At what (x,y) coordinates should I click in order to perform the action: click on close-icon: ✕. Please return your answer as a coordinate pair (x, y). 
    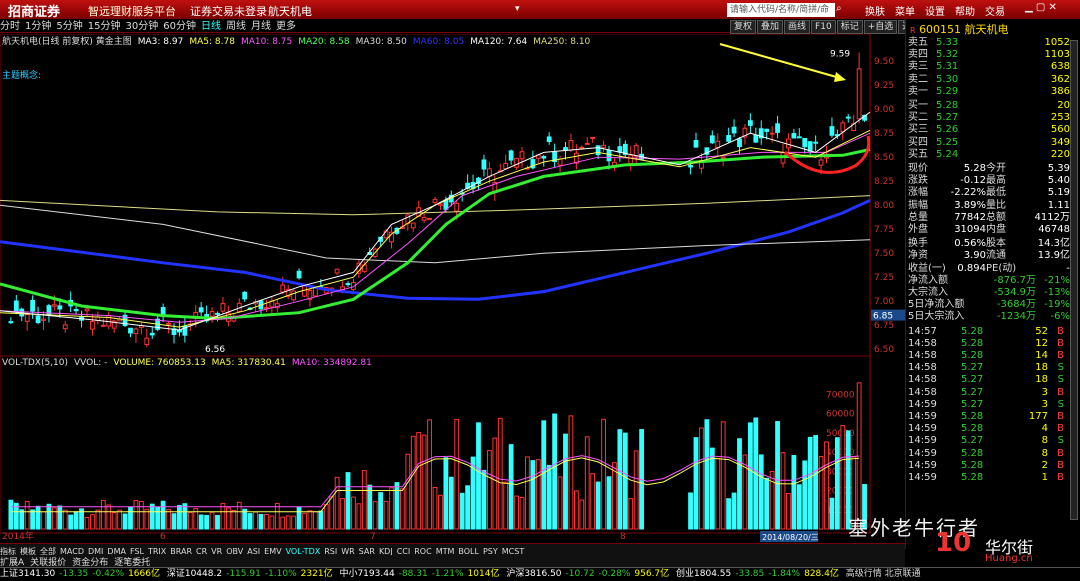
    Looking at the image, I should click on (1053, 7).